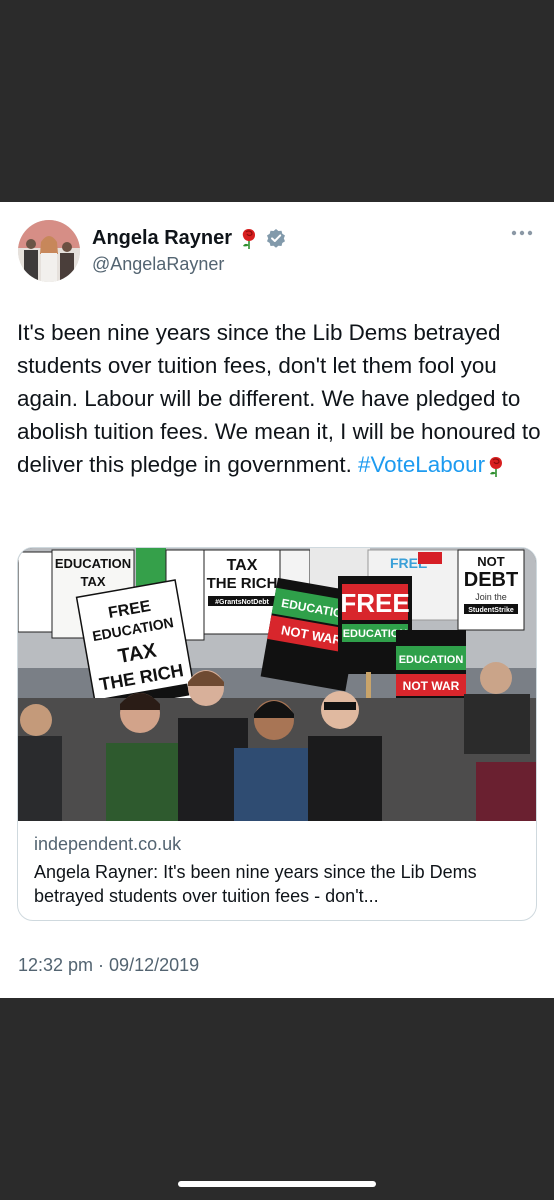  Describe the element at coordinates (522, 233) in the screenshot. I see `more-options-icon` at that location.